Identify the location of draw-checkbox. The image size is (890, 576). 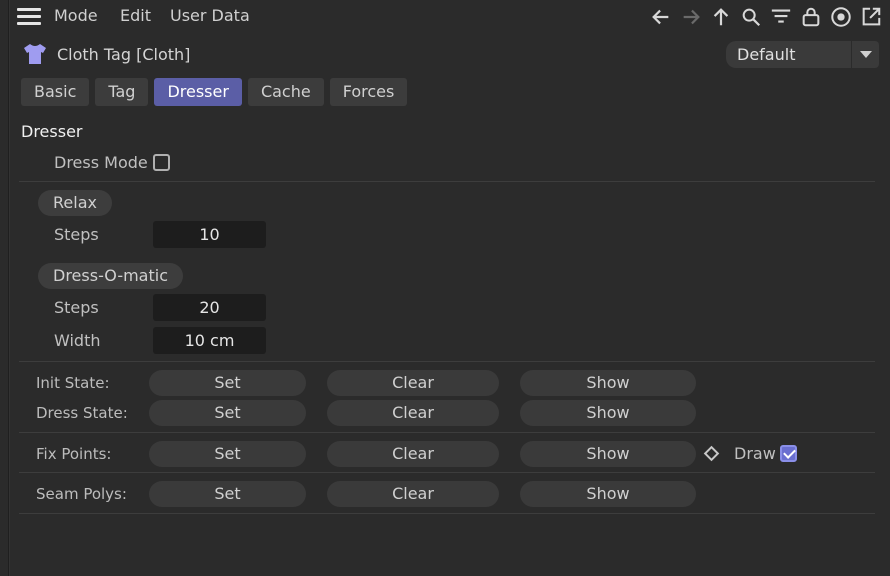
(788, 453).